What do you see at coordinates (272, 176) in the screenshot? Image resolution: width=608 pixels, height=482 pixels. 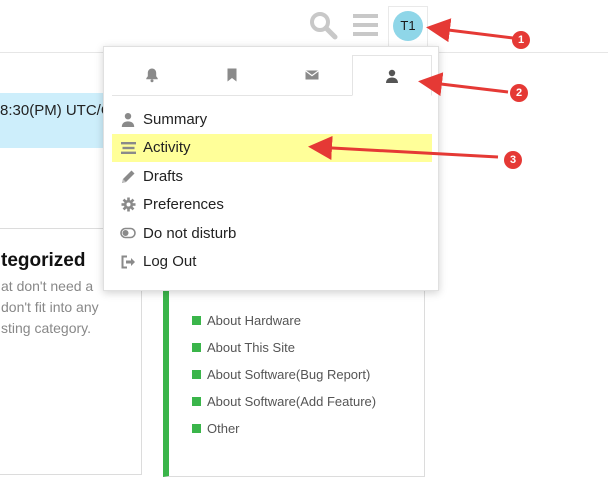 I see `menu-item-drafts: Drafts` at bounding box center [272, 176].